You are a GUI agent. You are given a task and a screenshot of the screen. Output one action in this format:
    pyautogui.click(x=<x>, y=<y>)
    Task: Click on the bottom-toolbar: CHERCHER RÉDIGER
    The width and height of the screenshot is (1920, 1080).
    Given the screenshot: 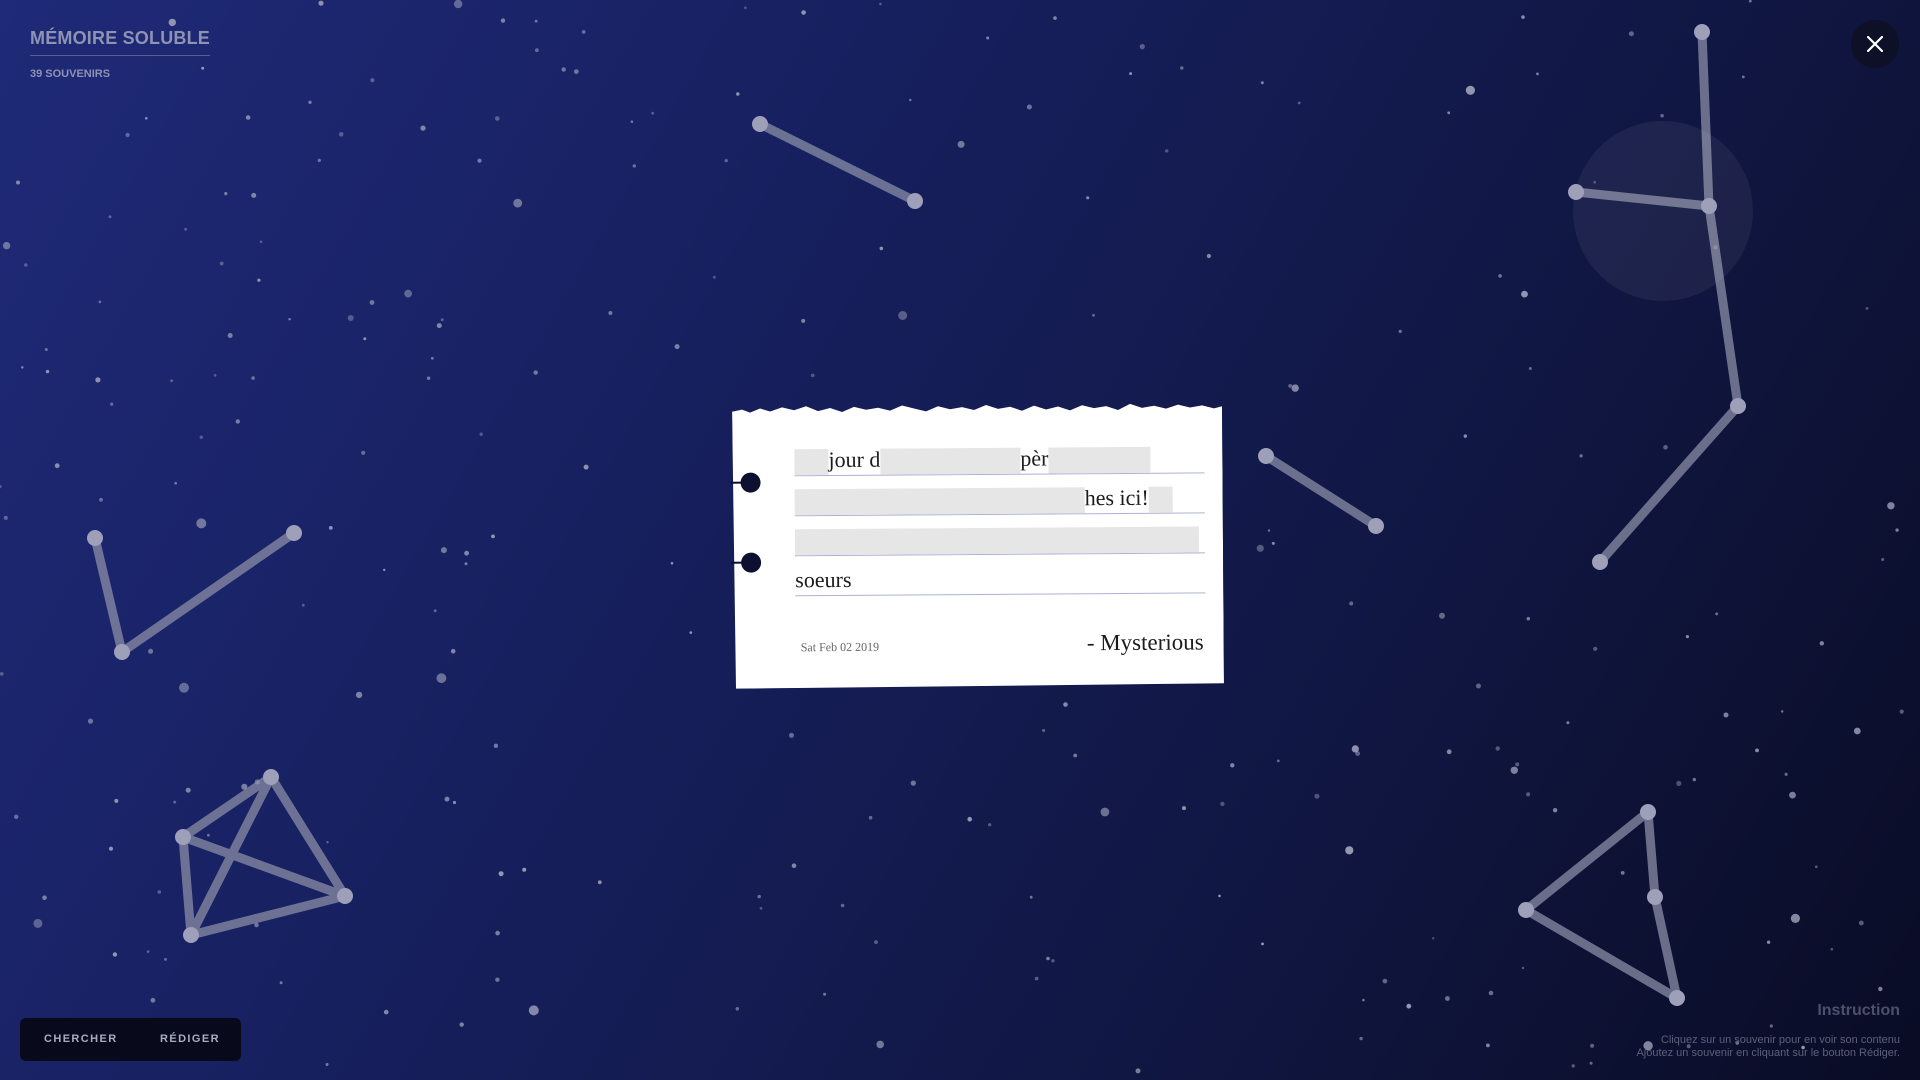 What is the action you would take?
    pyautogui.click(x=130, y=1039)
    